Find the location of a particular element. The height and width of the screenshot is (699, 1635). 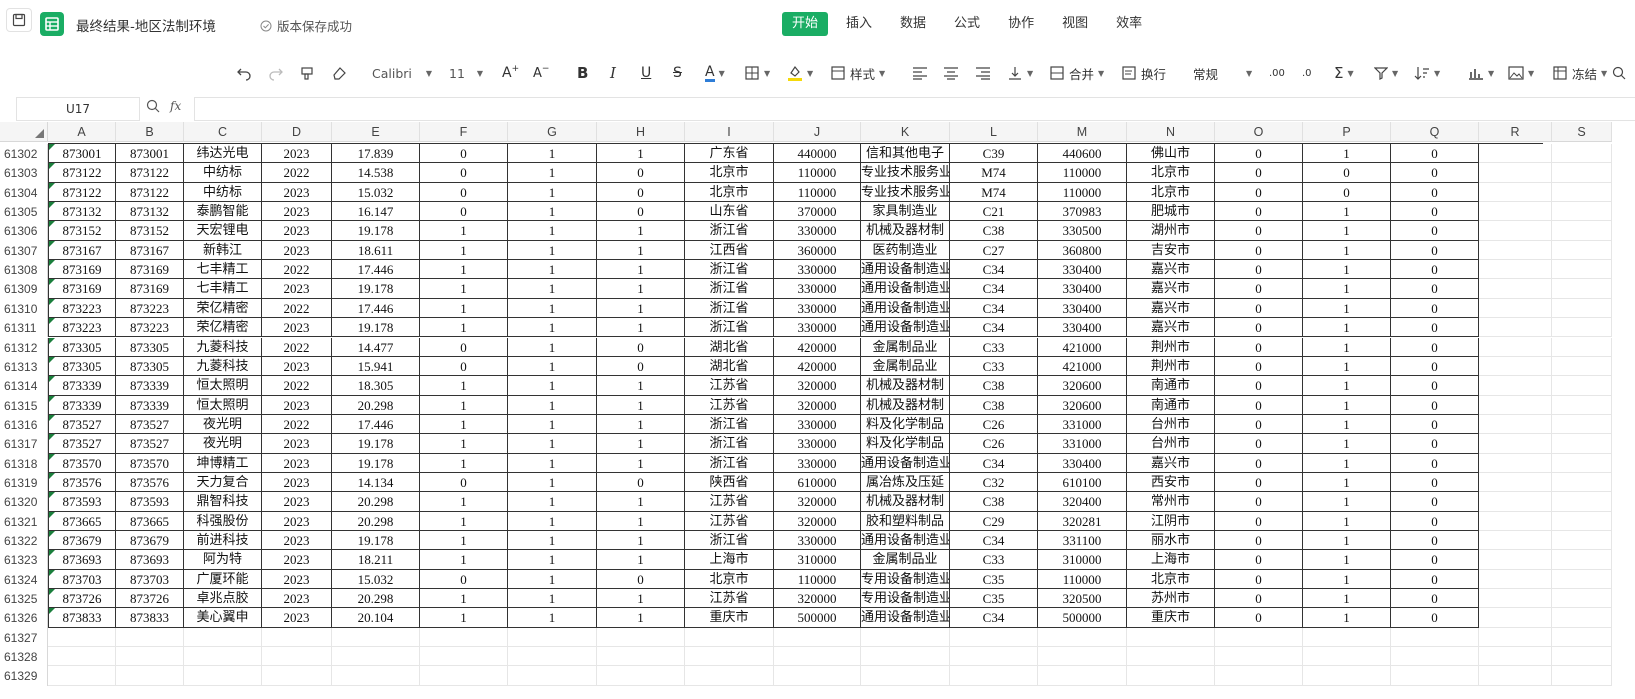

table-cell: 873527 is located at coordinates (150, 444).